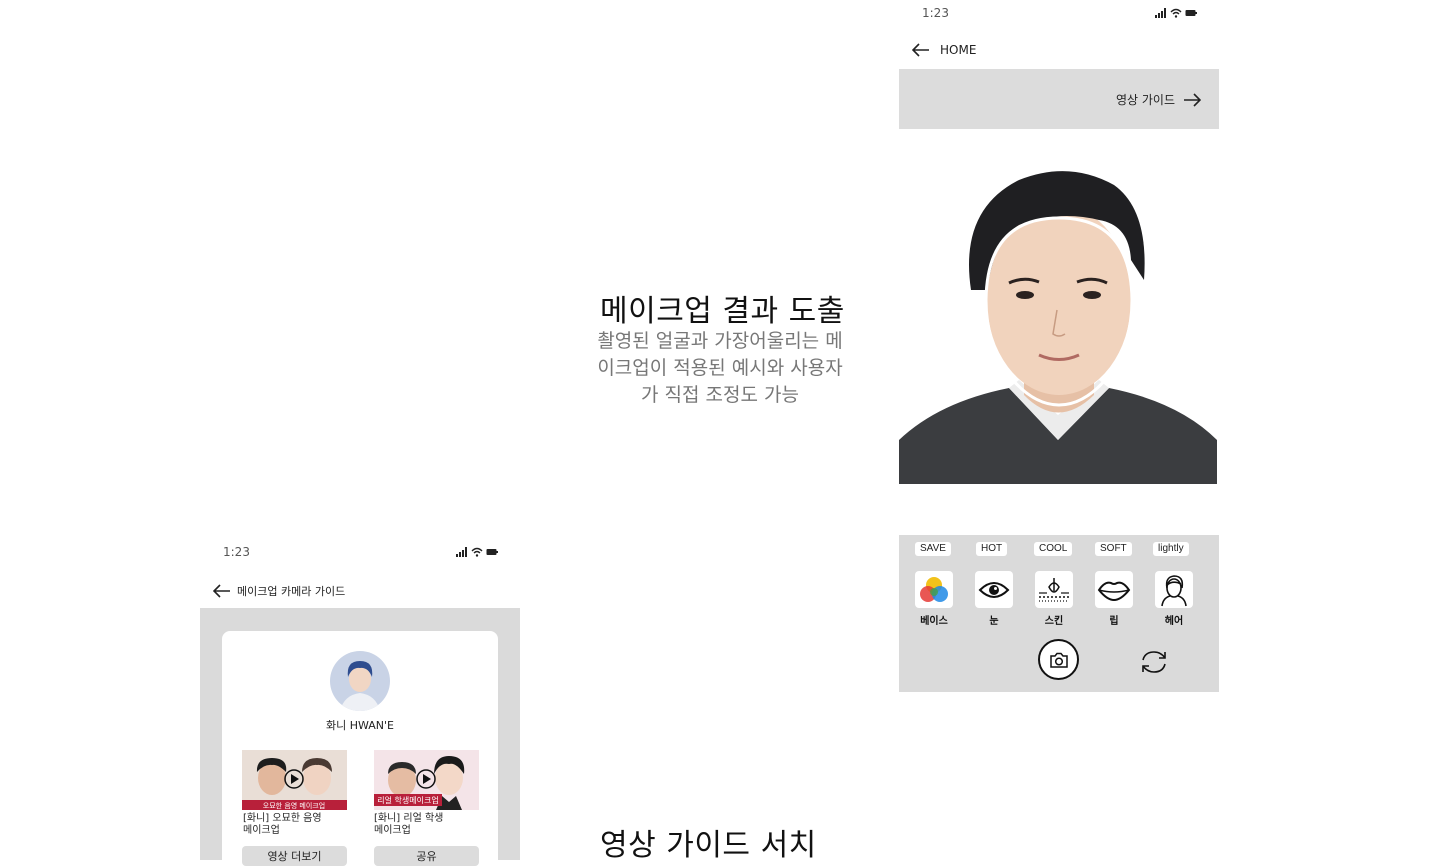  I want to click on tool-lips: 립, so click(1114, 599).